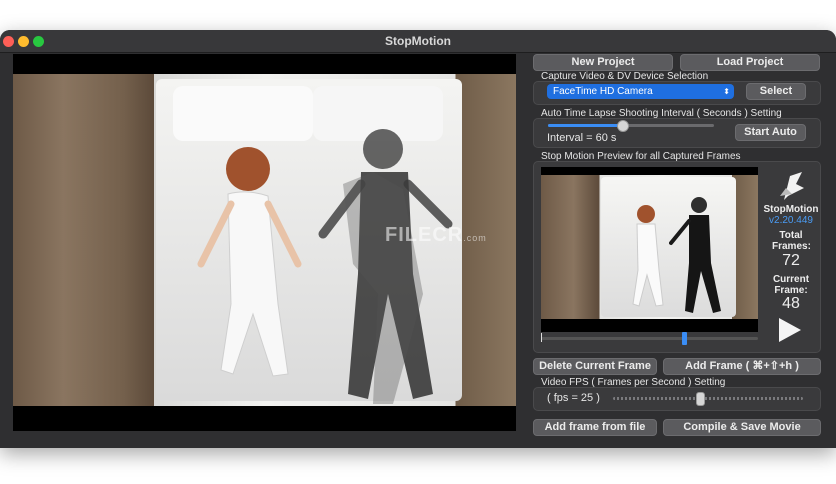  What do you see at coordinates (436, 235) in the screenshot?
I see `watermark: FILECR.com` at bounding box center [436, 235].